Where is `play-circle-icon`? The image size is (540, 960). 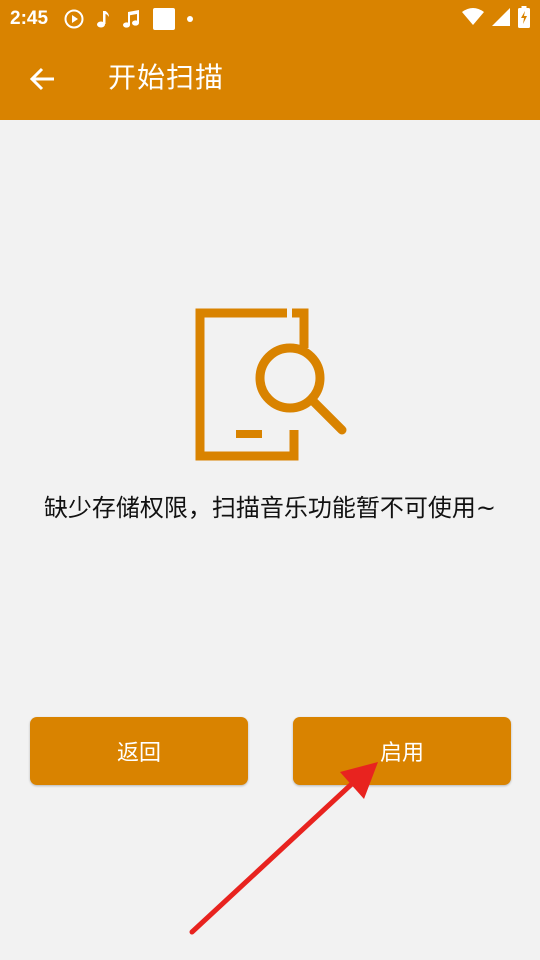
play-circle-icon is located at coordinates (74, 19).